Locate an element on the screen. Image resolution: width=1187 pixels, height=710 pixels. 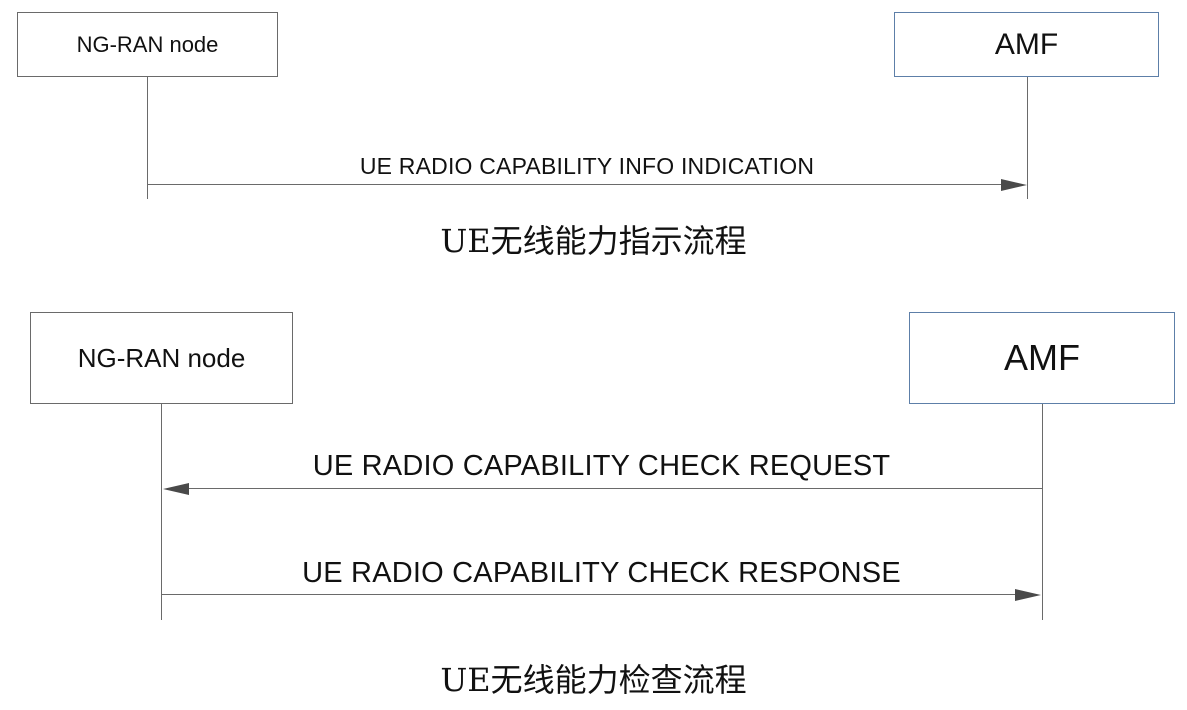
message-label: UE RADIO CAPABILITY INFO INDICATION is located at coordinates (587, 166).